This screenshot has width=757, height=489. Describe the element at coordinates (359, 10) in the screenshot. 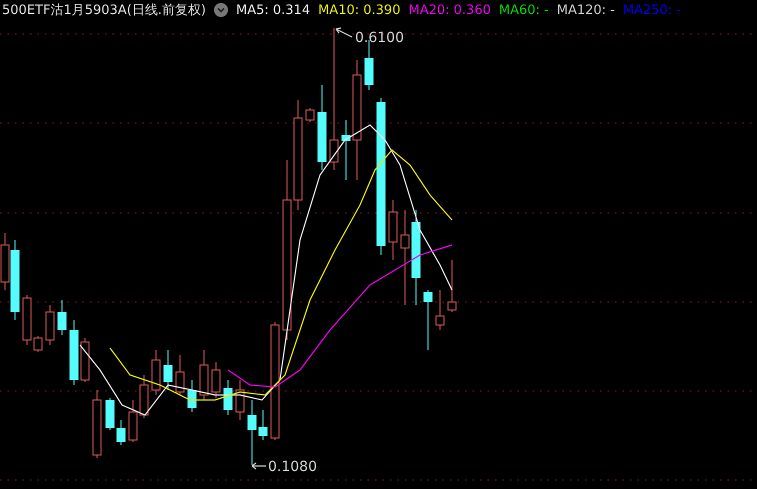

I see `moving-average-label: MA10: 0.390` at that location.